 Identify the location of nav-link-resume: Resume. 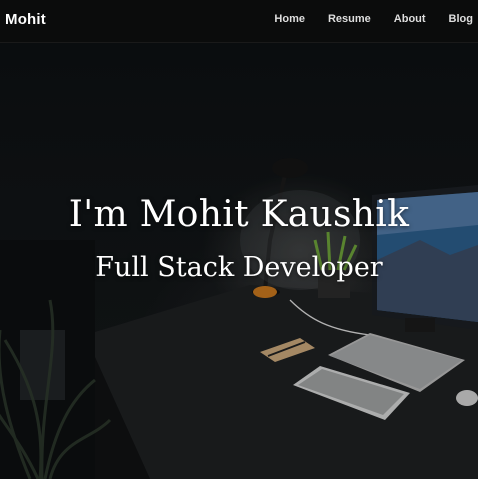
(349, 19).